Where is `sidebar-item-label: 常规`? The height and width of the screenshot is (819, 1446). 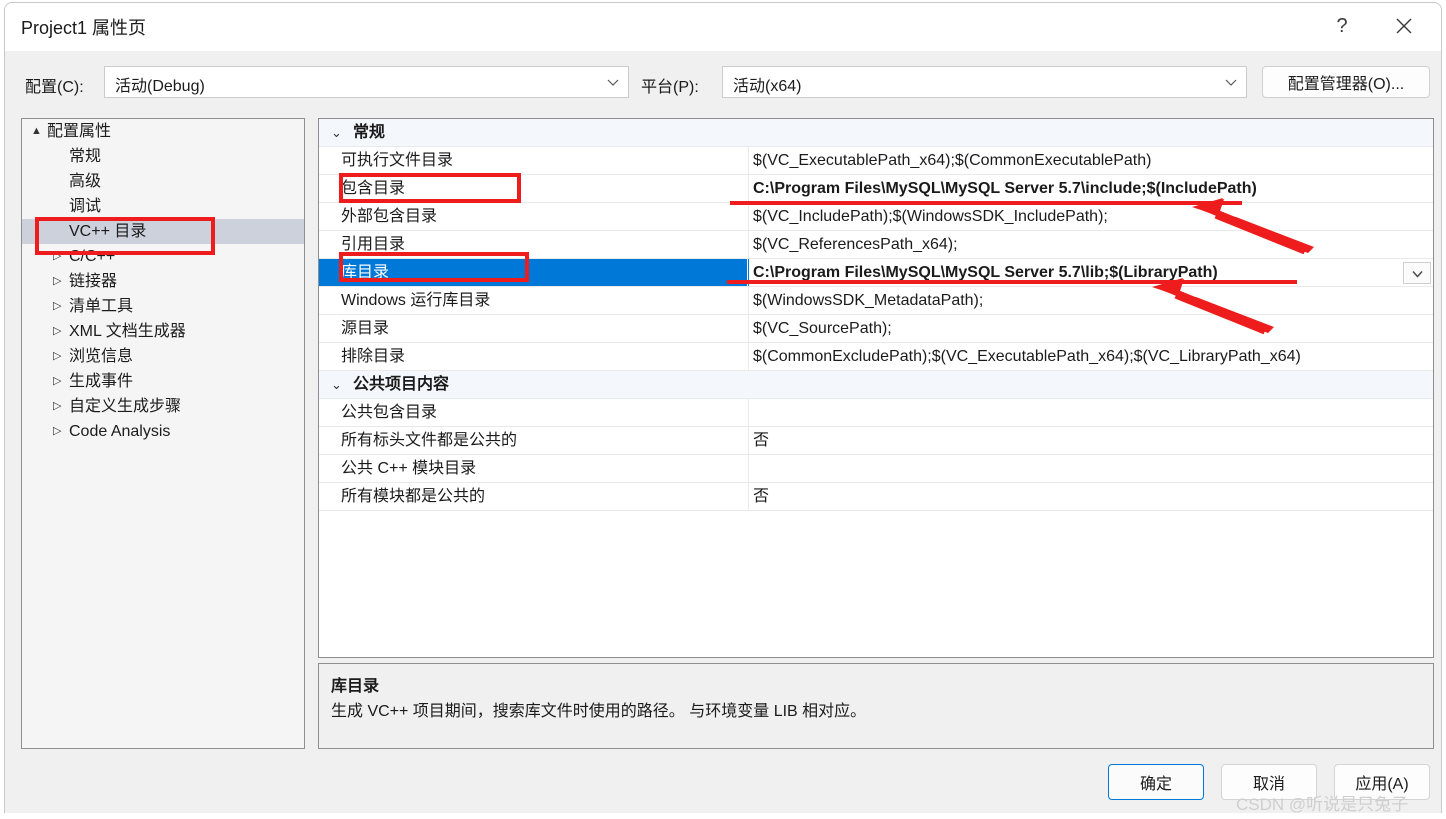
sidebar-item-label: 常规 is located at coordinates (85, 156).